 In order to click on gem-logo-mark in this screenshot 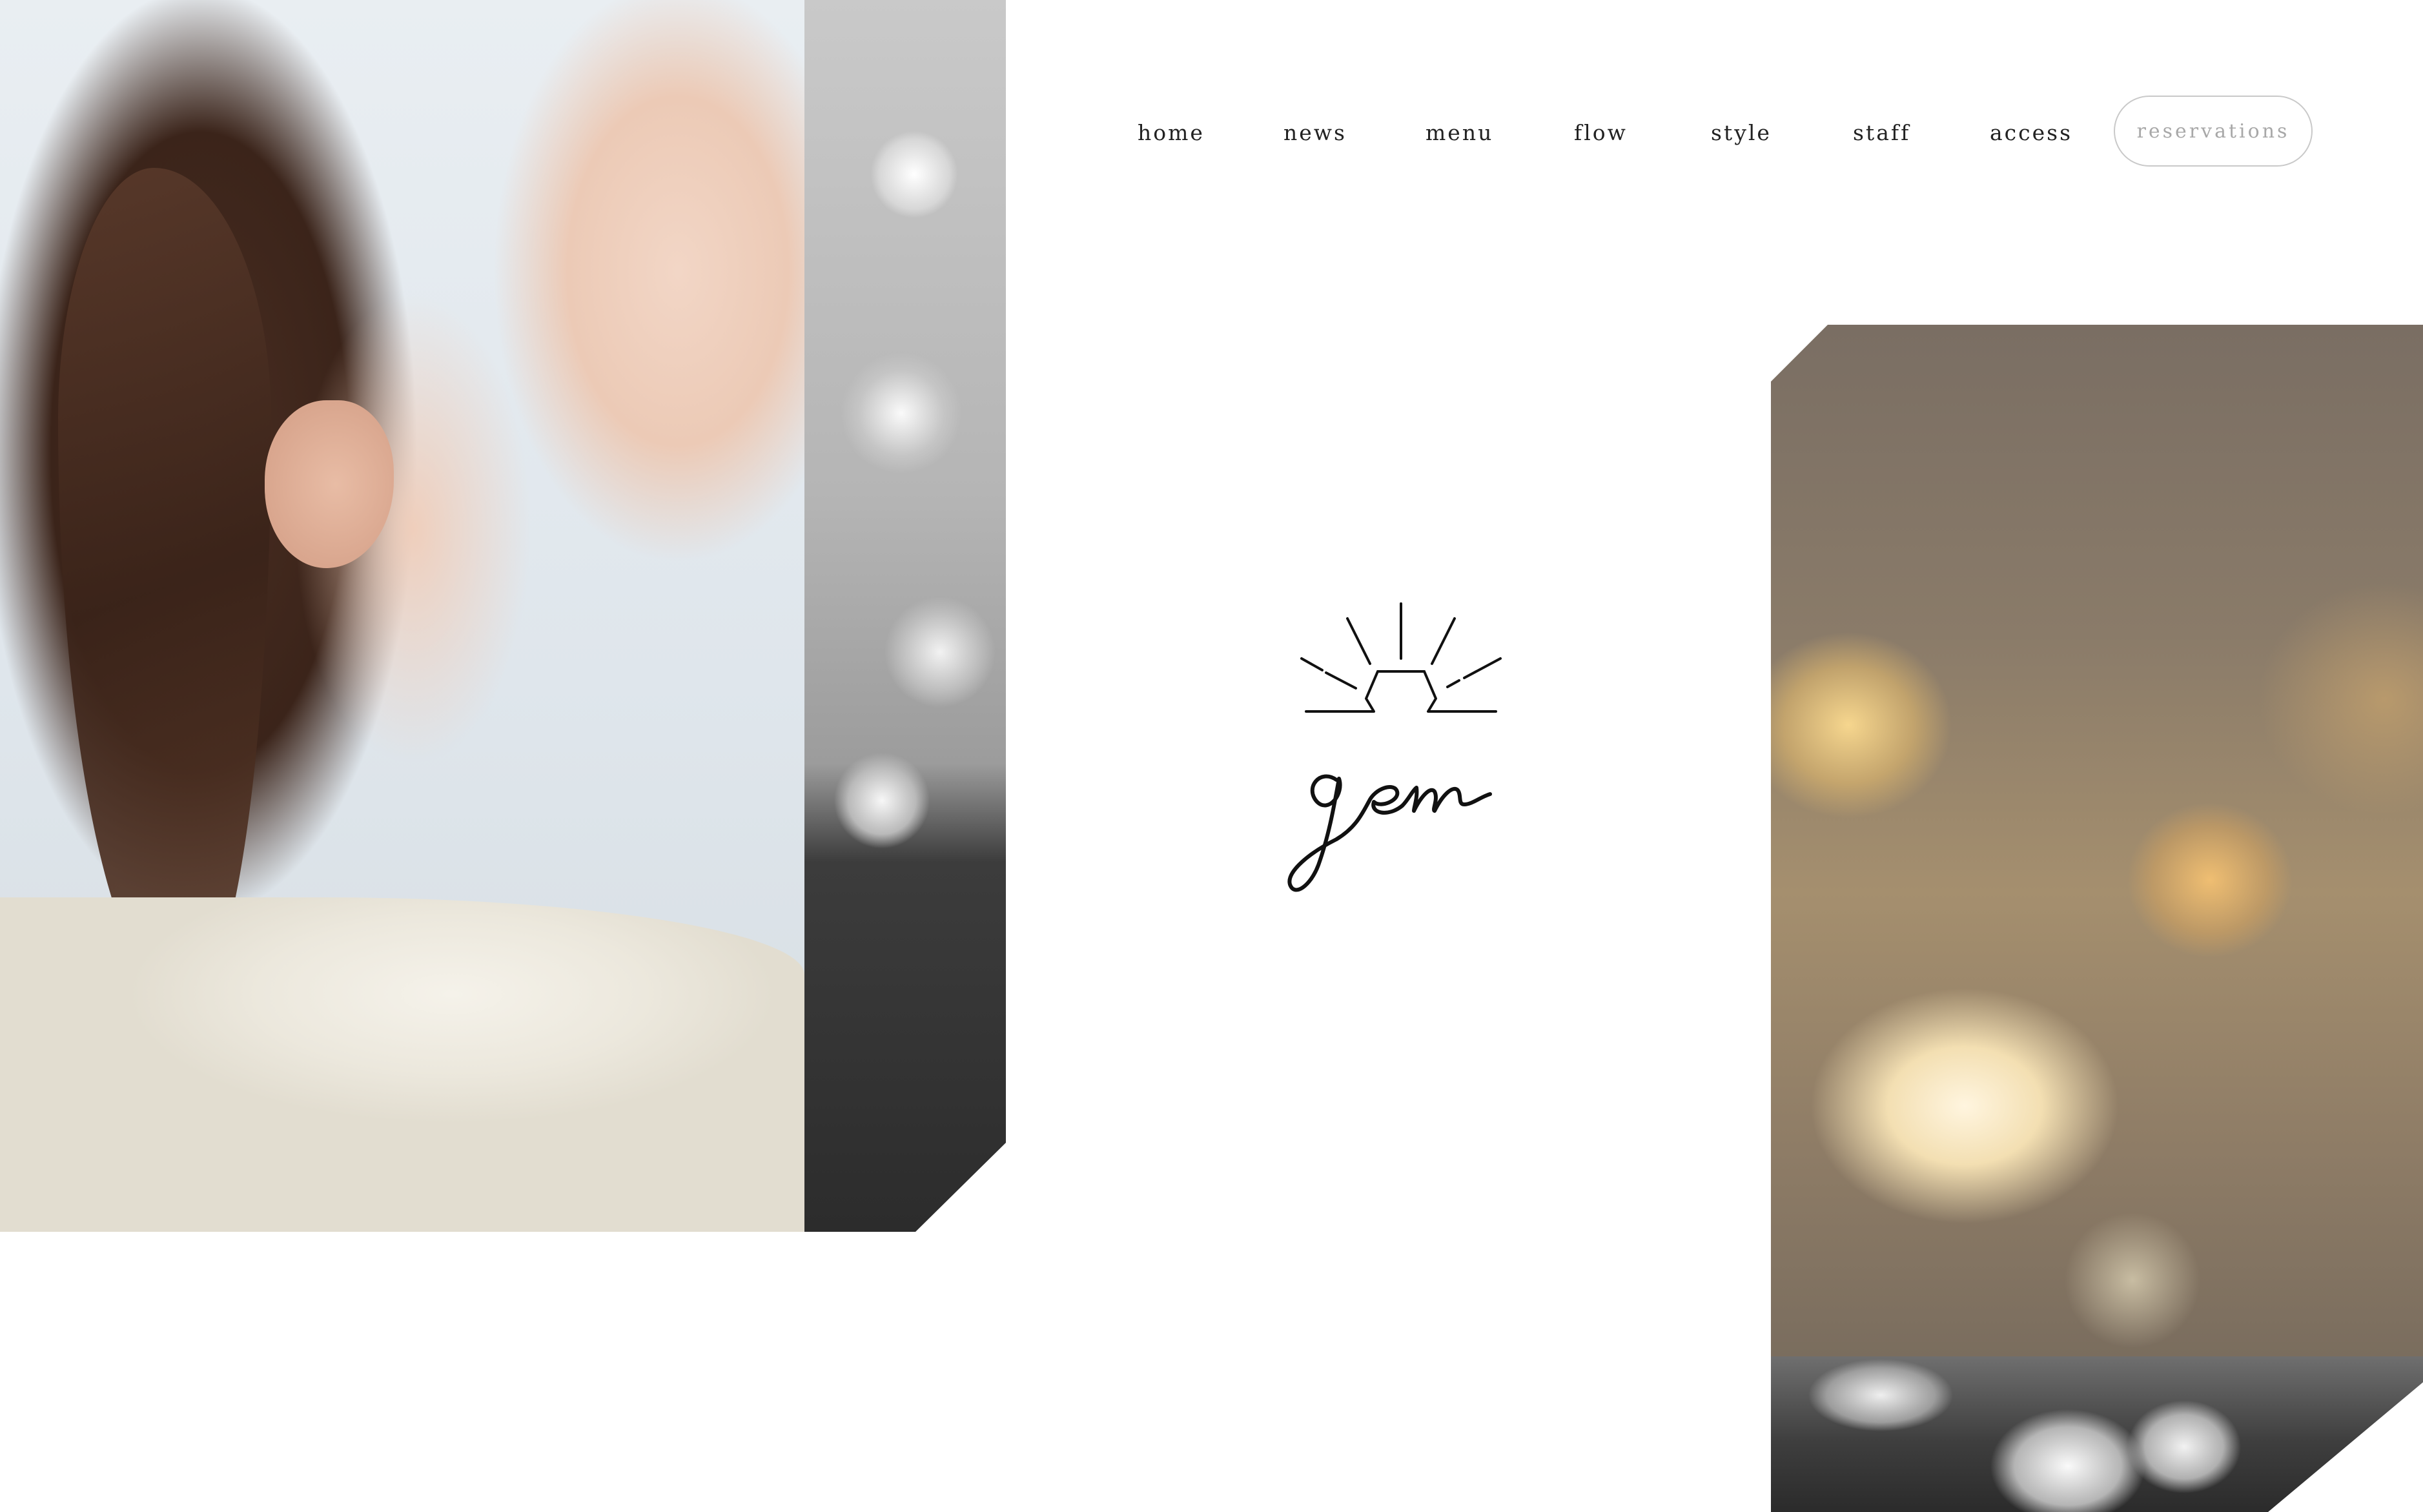, I will do `click(1394, 747)`.